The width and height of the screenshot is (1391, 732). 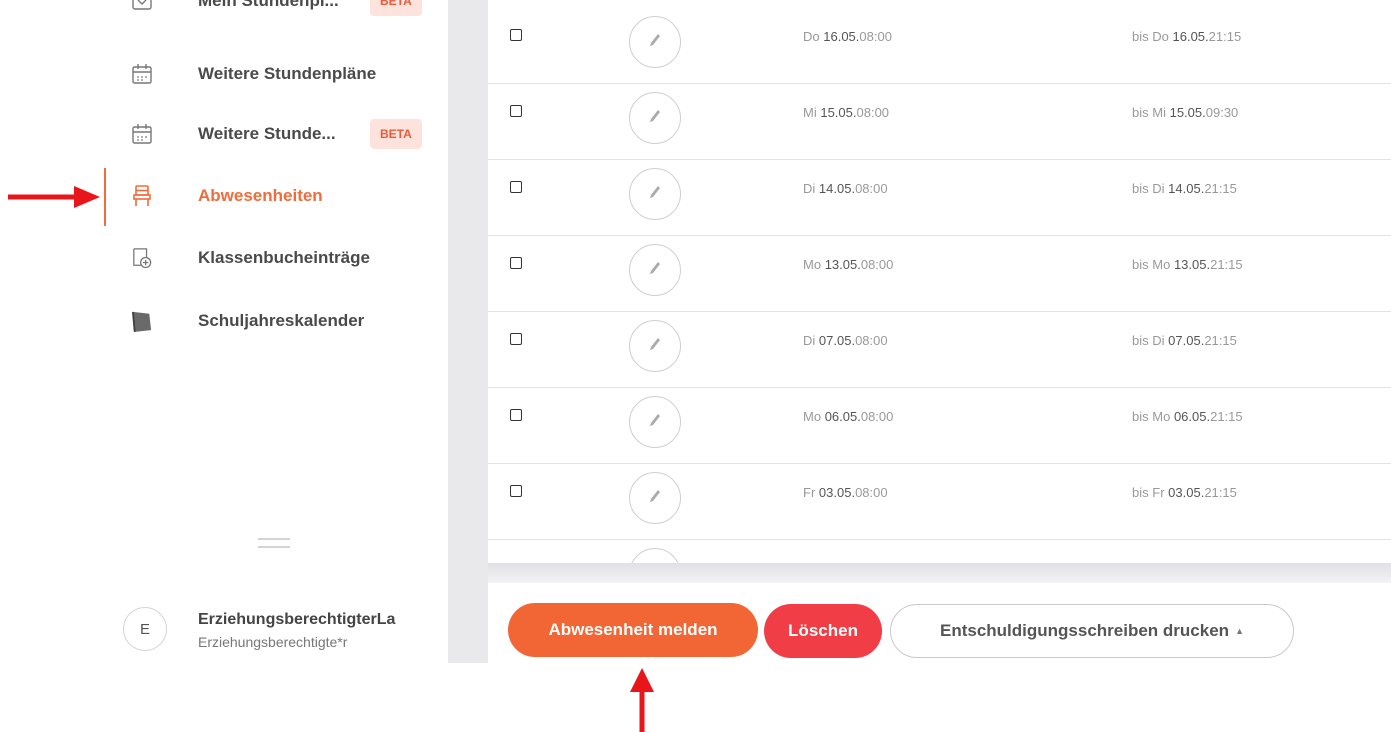 I want to click on absence-to: bis Di 07.05.21:15, so click(x=1184, y=340).